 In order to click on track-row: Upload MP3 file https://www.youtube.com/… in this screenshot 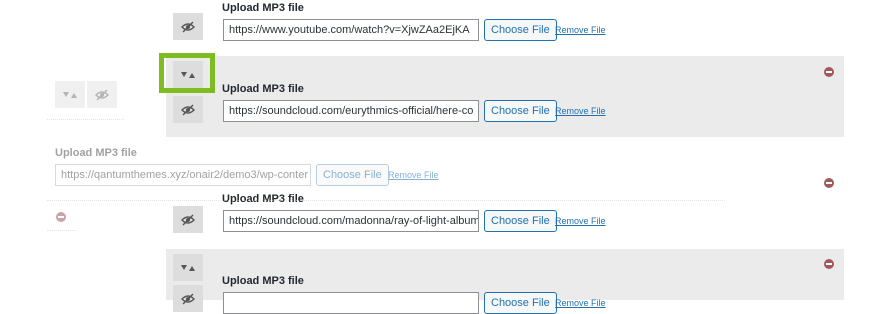, I will do `click(505, 24)`.